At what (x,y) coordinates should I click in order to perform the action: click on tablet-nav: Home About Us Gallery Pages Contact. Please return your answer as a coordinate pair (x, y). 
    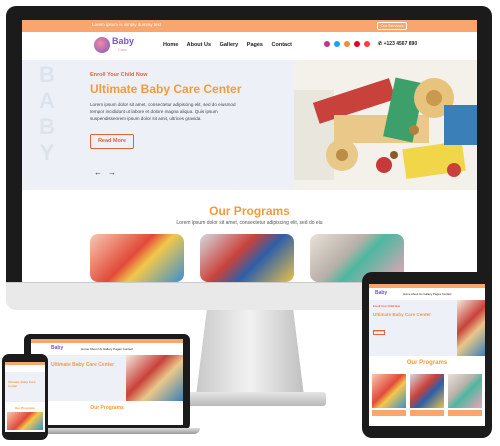
    Looking at the image, I should click on (427, 294).